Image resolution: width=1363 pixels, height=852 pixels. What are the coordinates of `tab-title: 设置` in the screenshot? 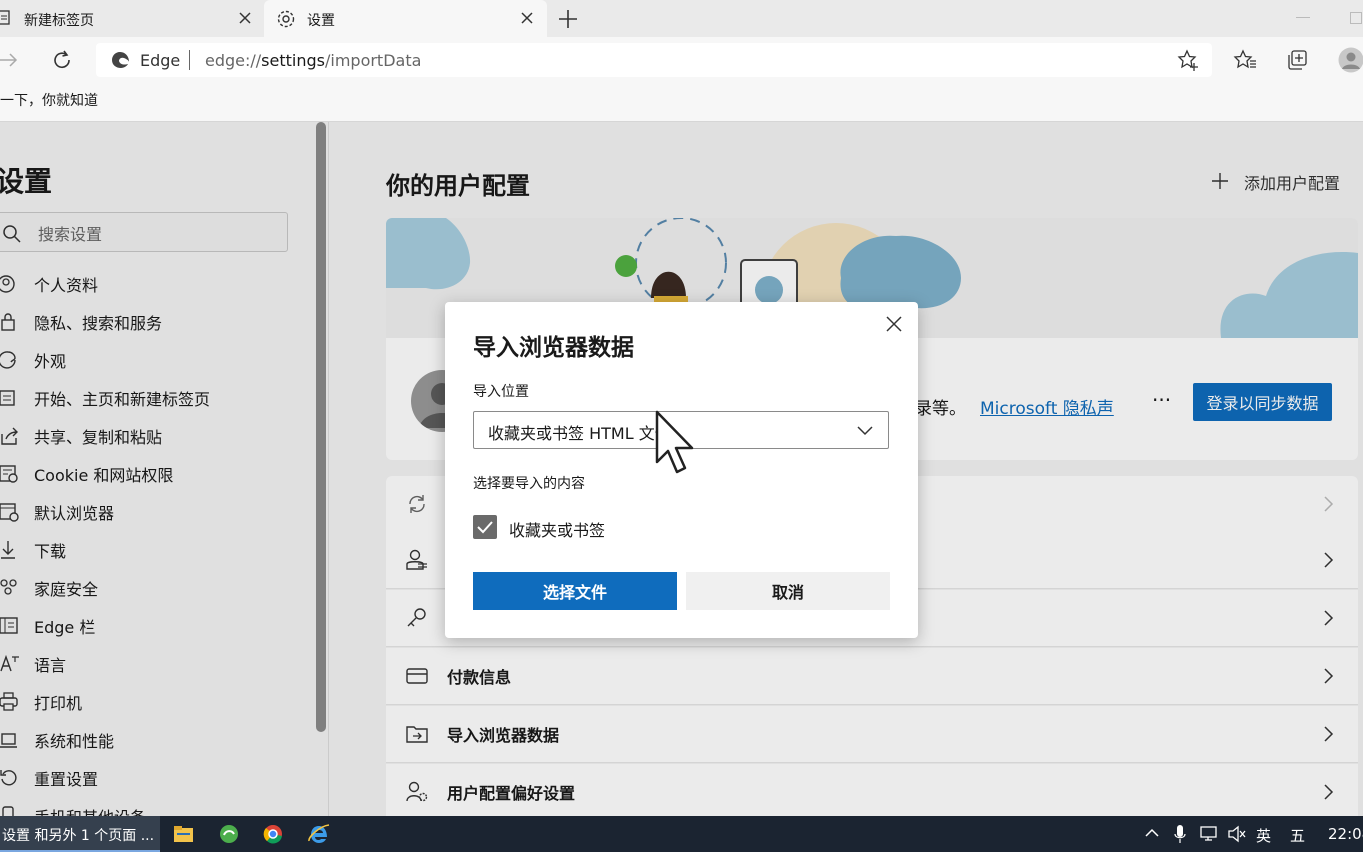 It's located at (321, 21).